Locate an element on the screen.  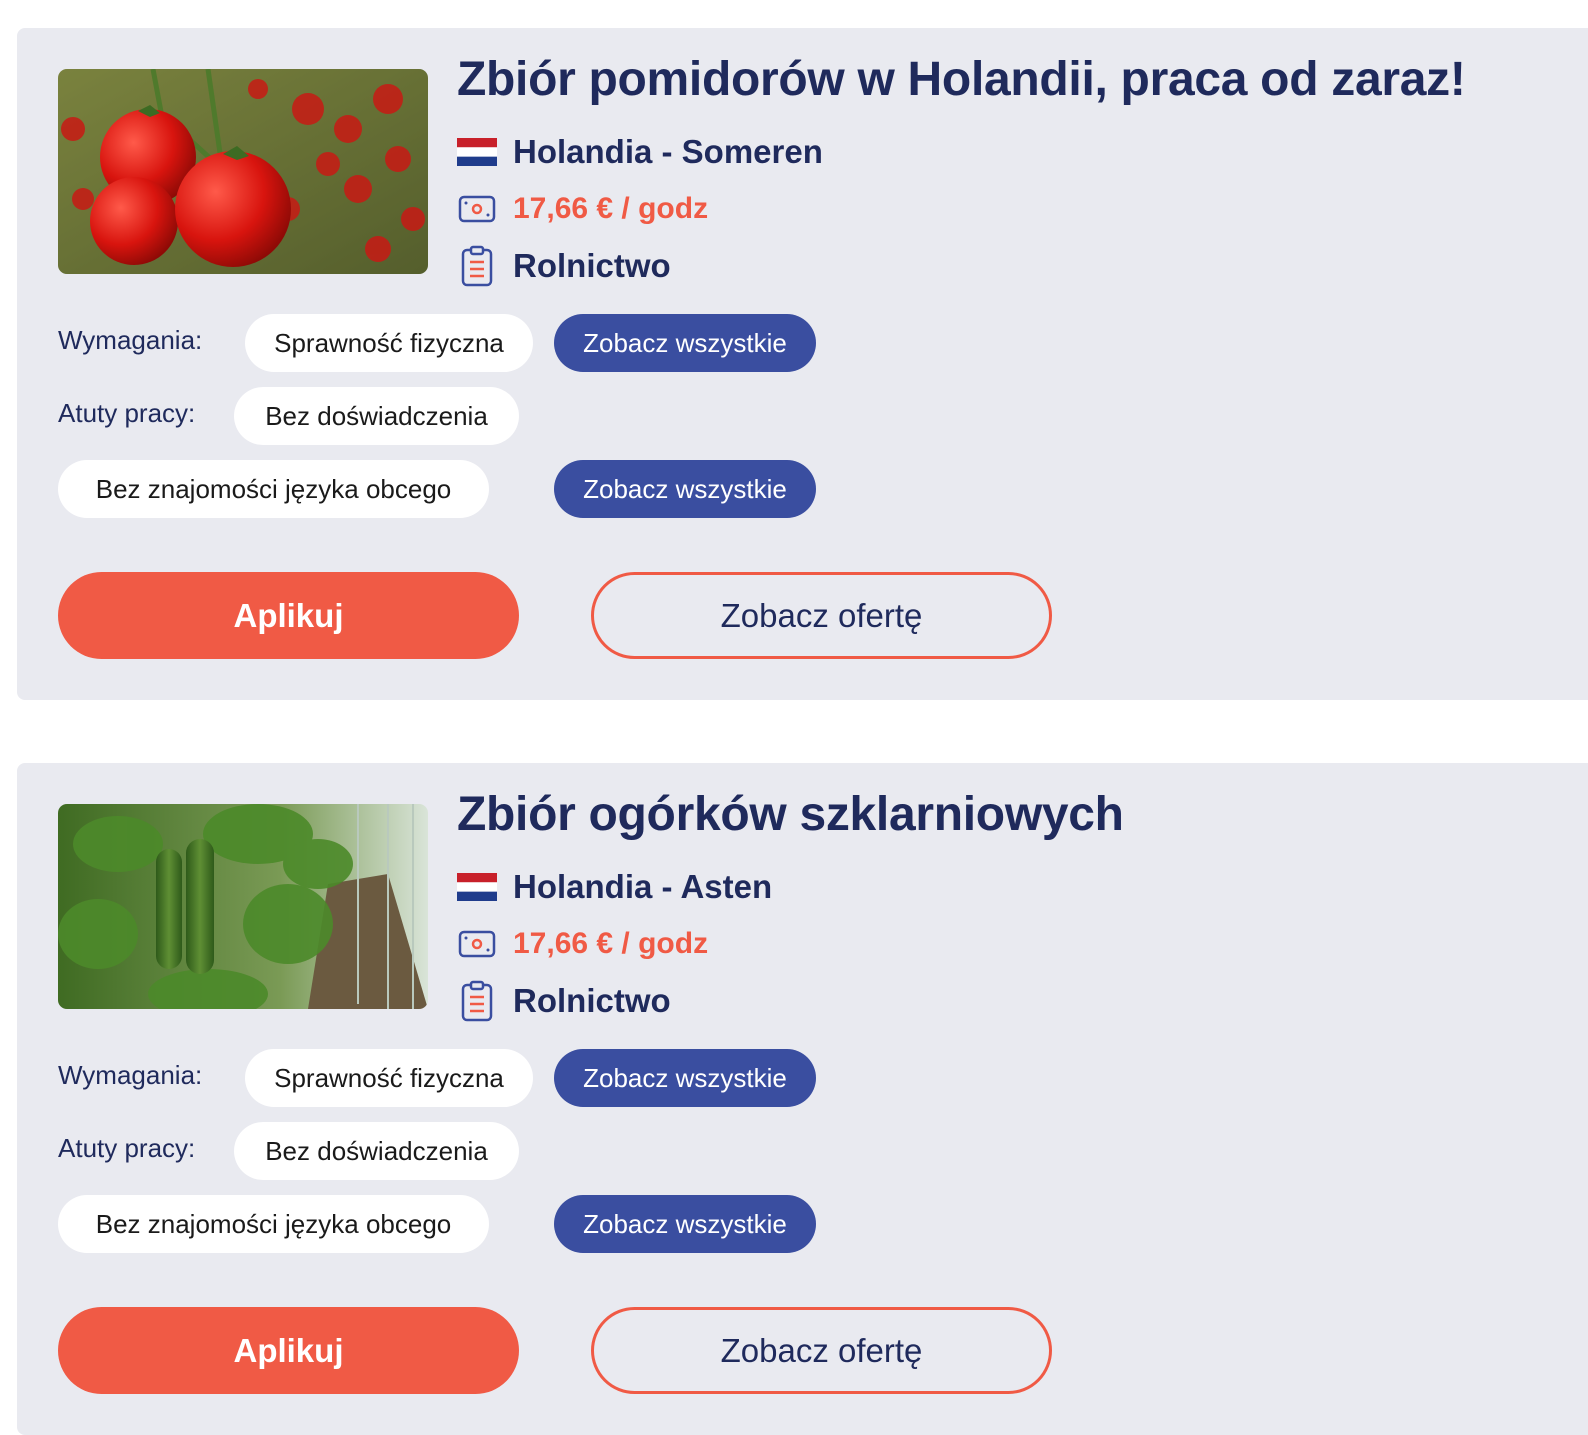
offer-image-tomatoes is located at coordinates (243, 171).